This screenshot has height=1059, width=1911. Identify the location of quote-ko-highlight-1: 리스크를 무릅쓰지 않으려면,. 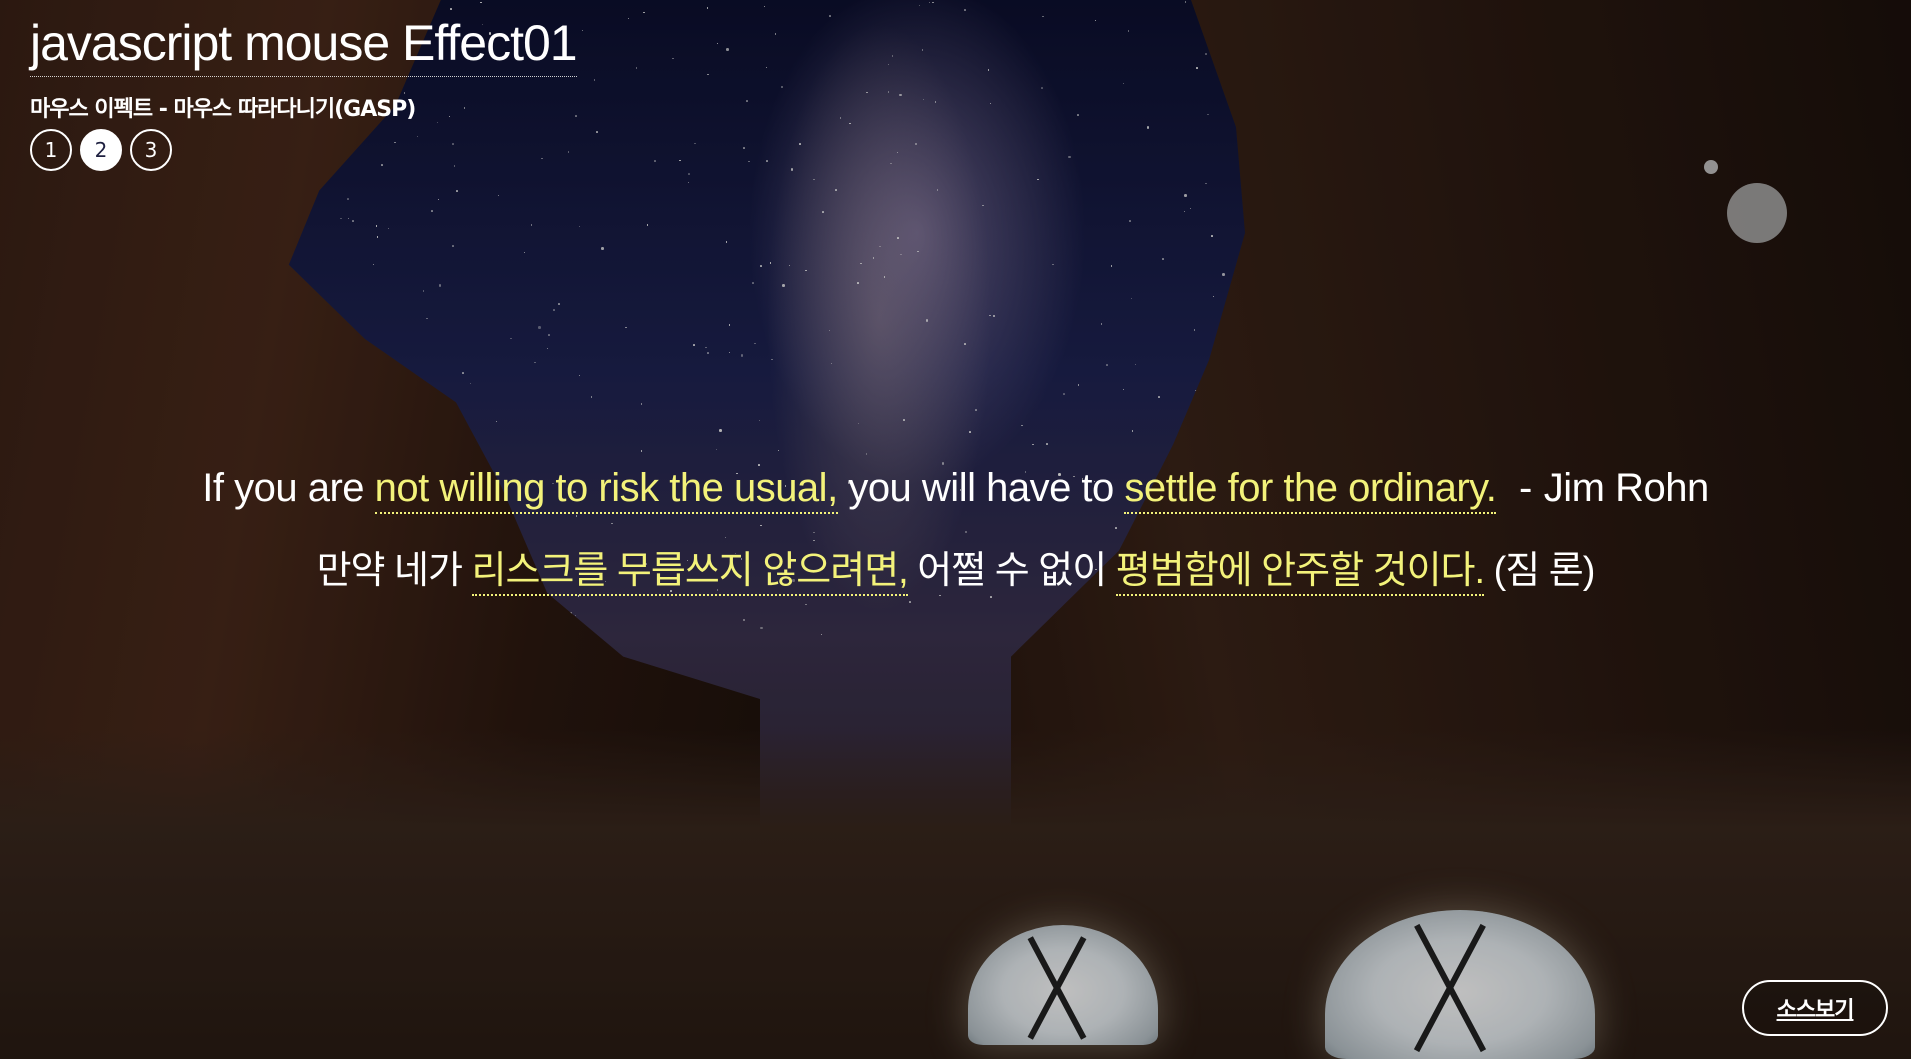
(690, 573).